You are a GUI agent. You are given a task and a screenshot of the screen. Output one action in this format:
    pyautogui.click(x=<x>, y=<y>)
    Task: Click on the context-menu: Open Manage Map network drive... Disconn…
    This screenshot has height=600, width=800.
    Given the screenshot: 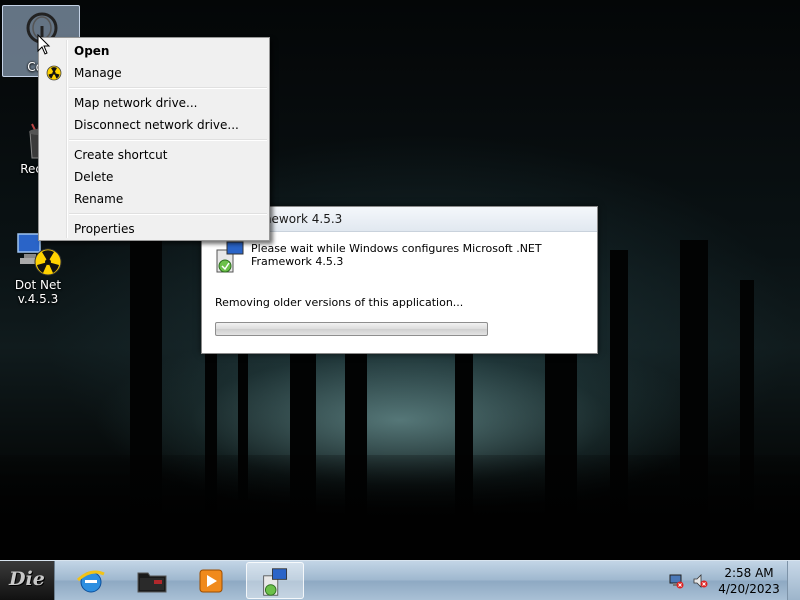 What is the action you would take?
    pyautogui.click(x=154, y=139)
    